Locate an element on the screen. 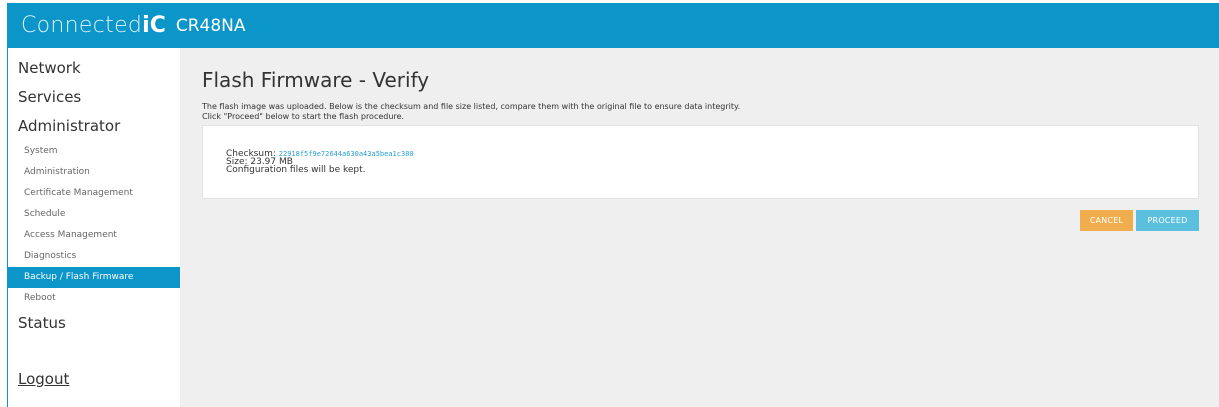 The width and height of the screenshot is (1219, 407). brand-logo-text: Connected is located at coordinates (82, 25).